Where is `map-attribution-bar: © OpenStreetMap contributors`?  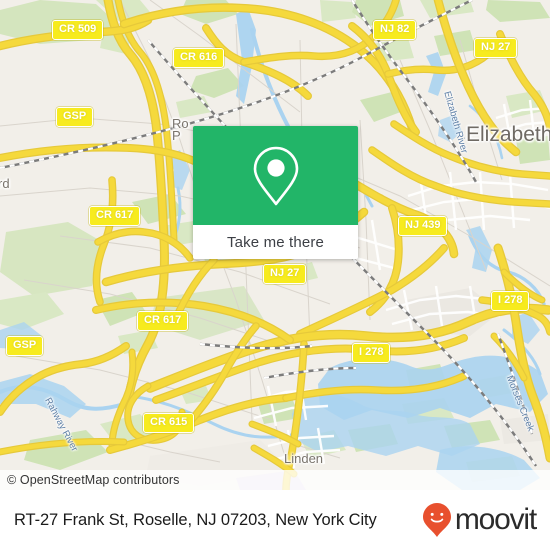
map-attribution-bar: © OpenStreetMap contributors is located at coordinates (275, 480).